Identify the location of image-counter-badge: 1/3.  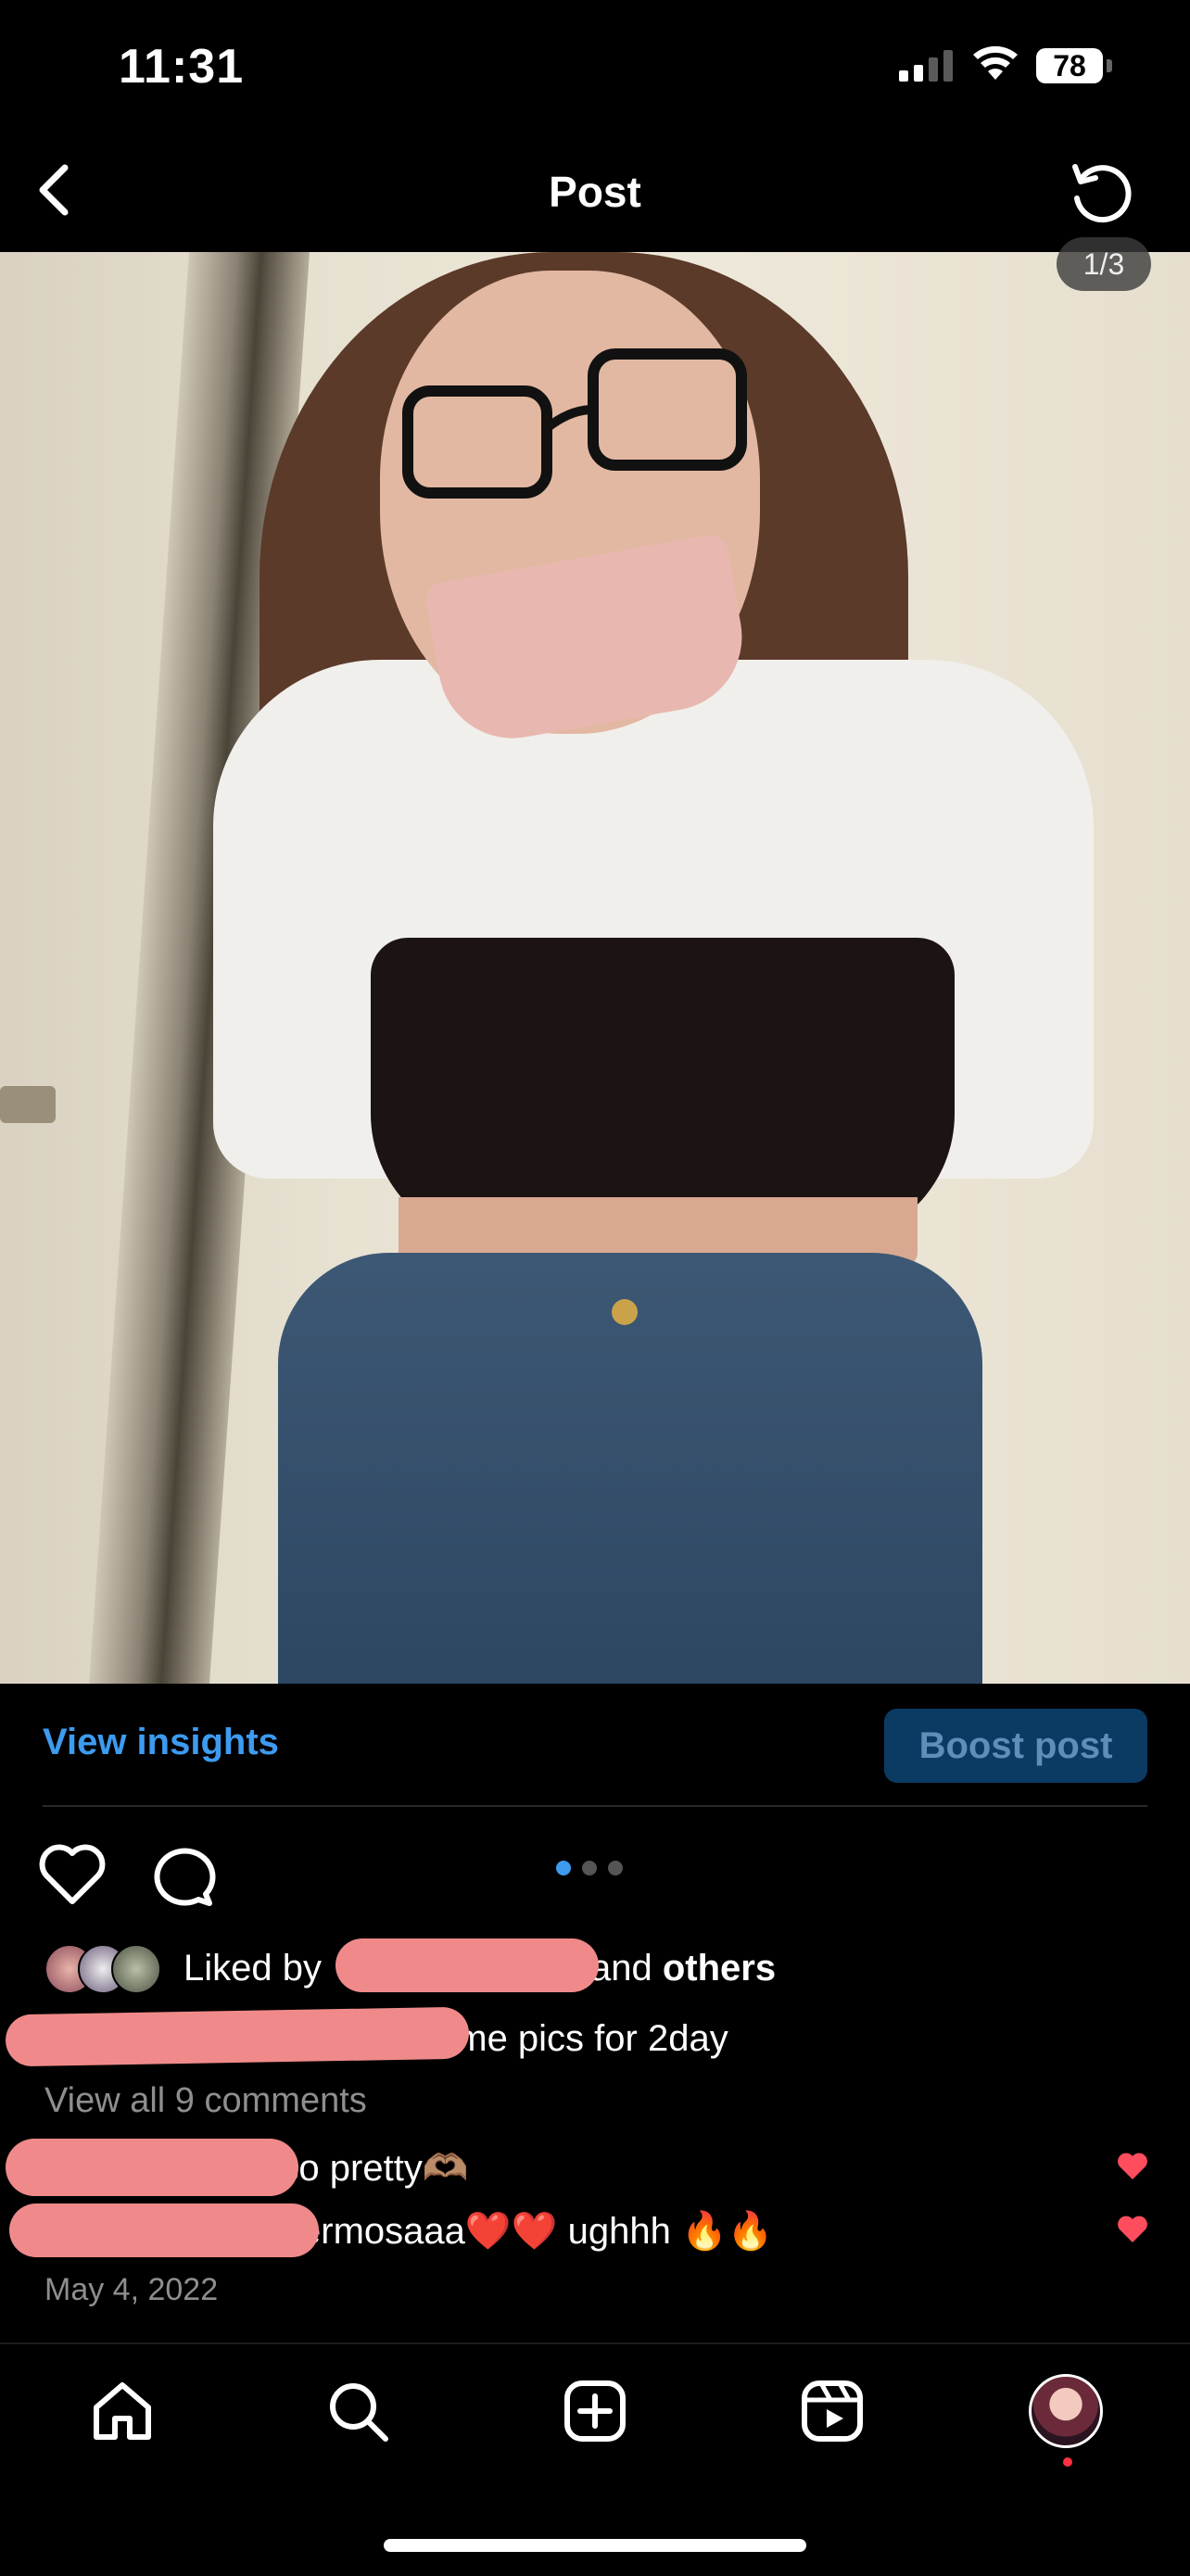
(1104, 264).